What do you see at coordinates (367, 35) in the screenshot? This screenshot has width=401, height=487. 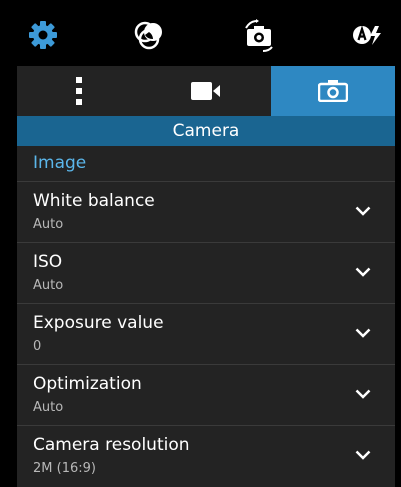 I see `auto-flash-icon` at bounding box center [367, 35].